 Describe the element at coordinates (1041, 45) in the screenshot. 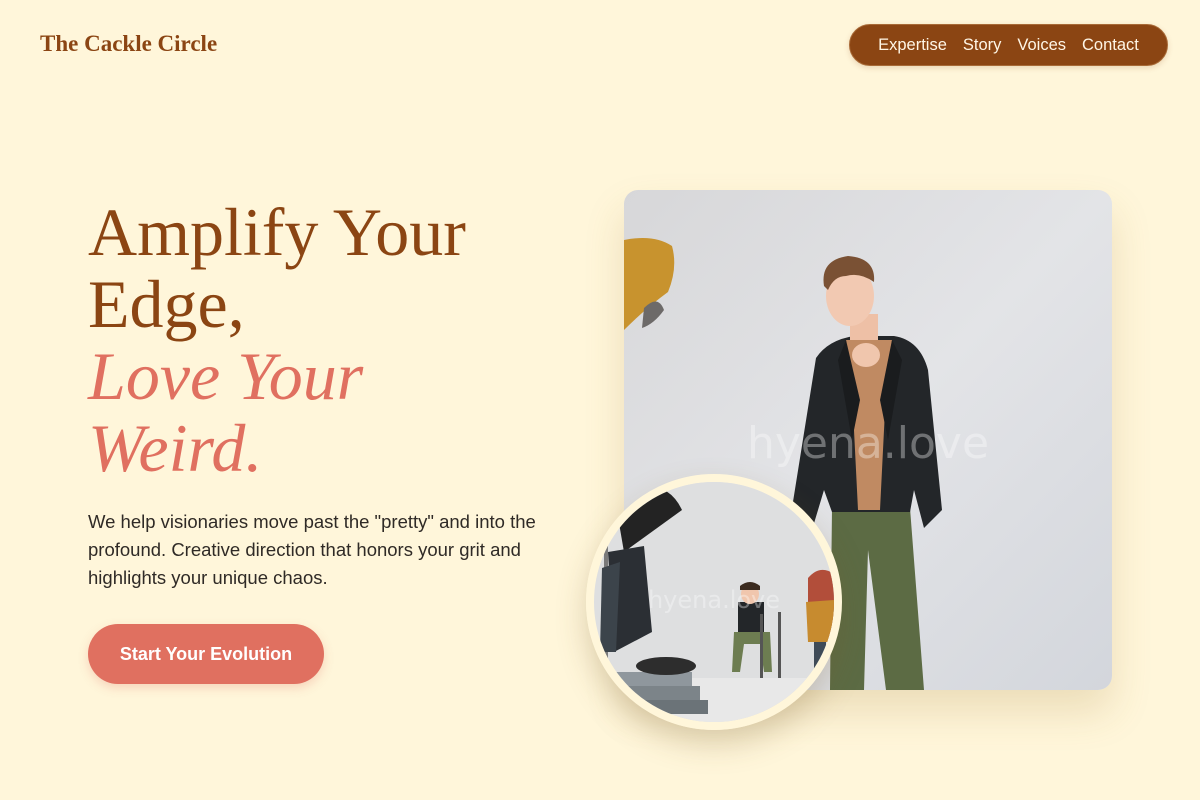

I see `nav-voices: Voices` at that location.